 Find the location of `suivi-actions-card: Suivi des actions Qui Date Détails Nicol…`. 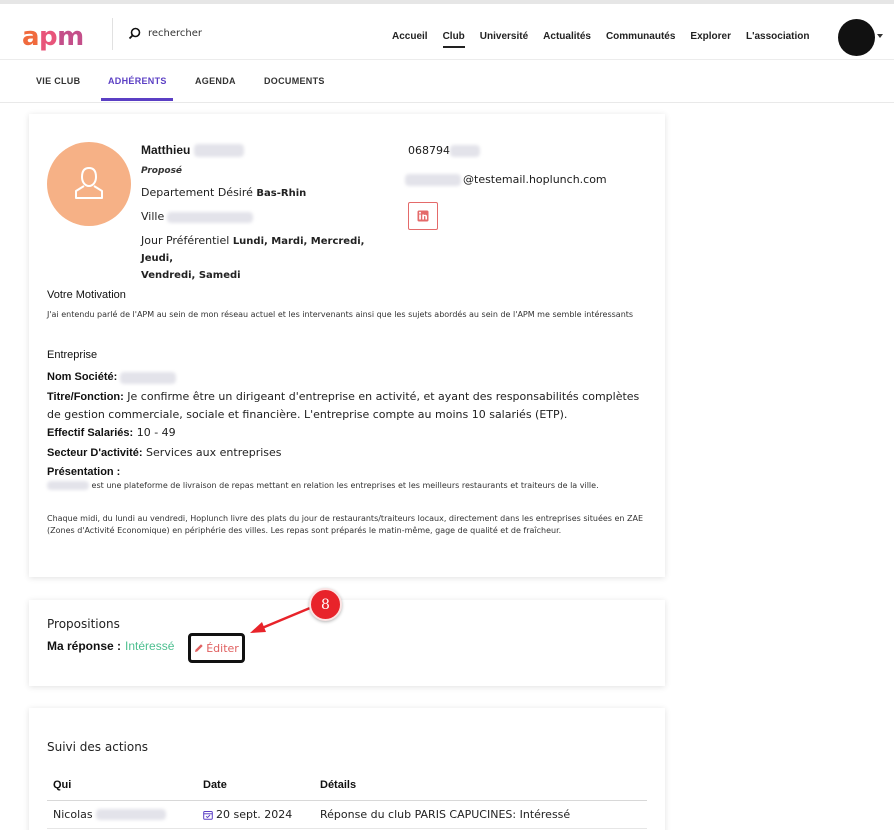

suivi-actions-card: Suivi des actions Qui Date Détails Nicol… is located at coordinates (347, 769).